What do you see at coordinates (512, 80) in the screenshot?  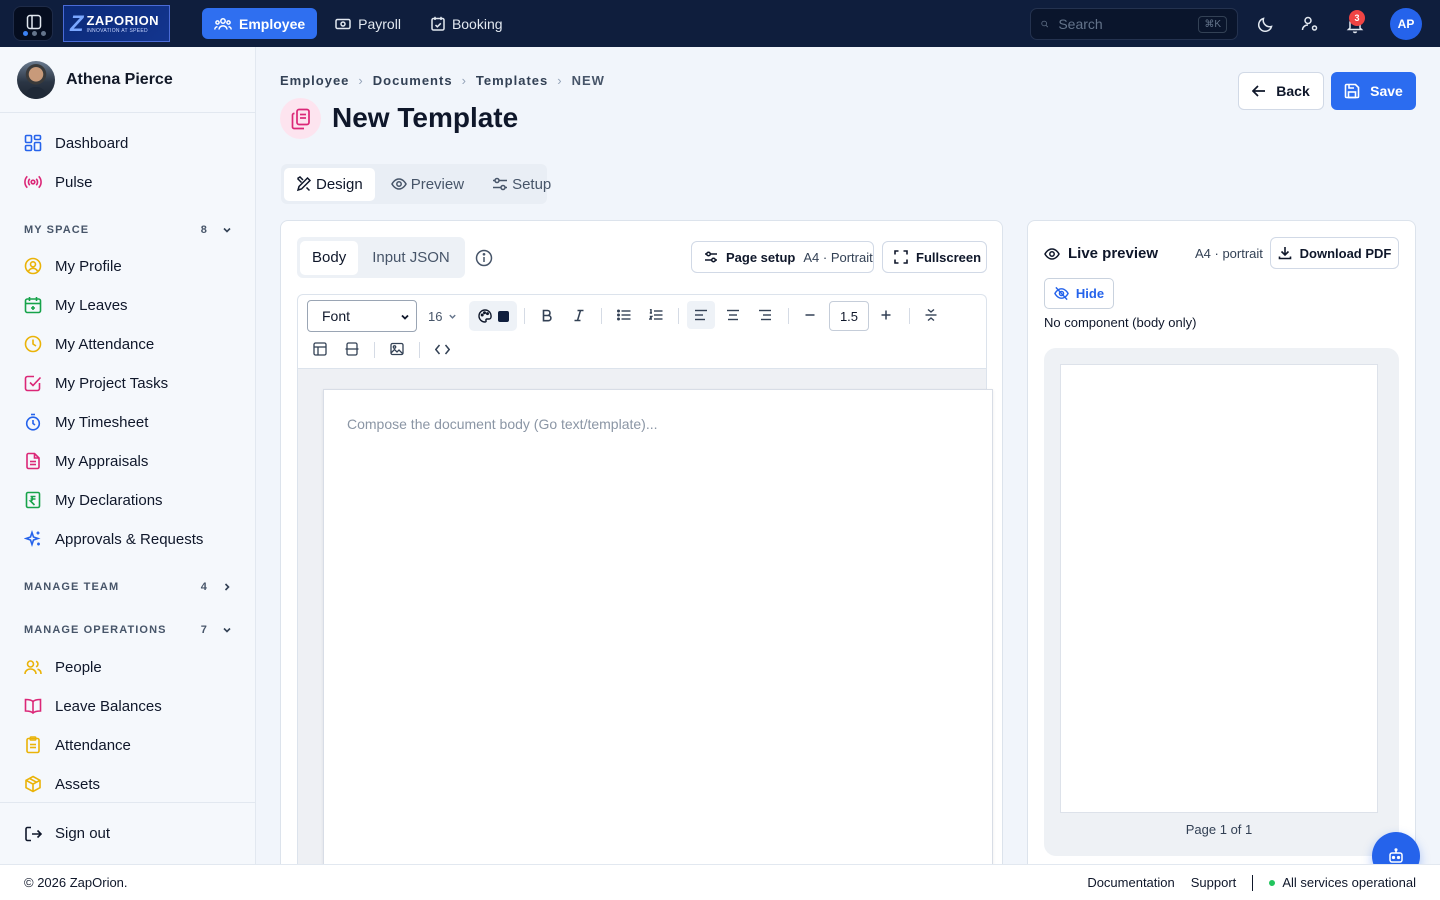 I see `breadcrumb-templates: Templates` at bounding box center [512, 80].